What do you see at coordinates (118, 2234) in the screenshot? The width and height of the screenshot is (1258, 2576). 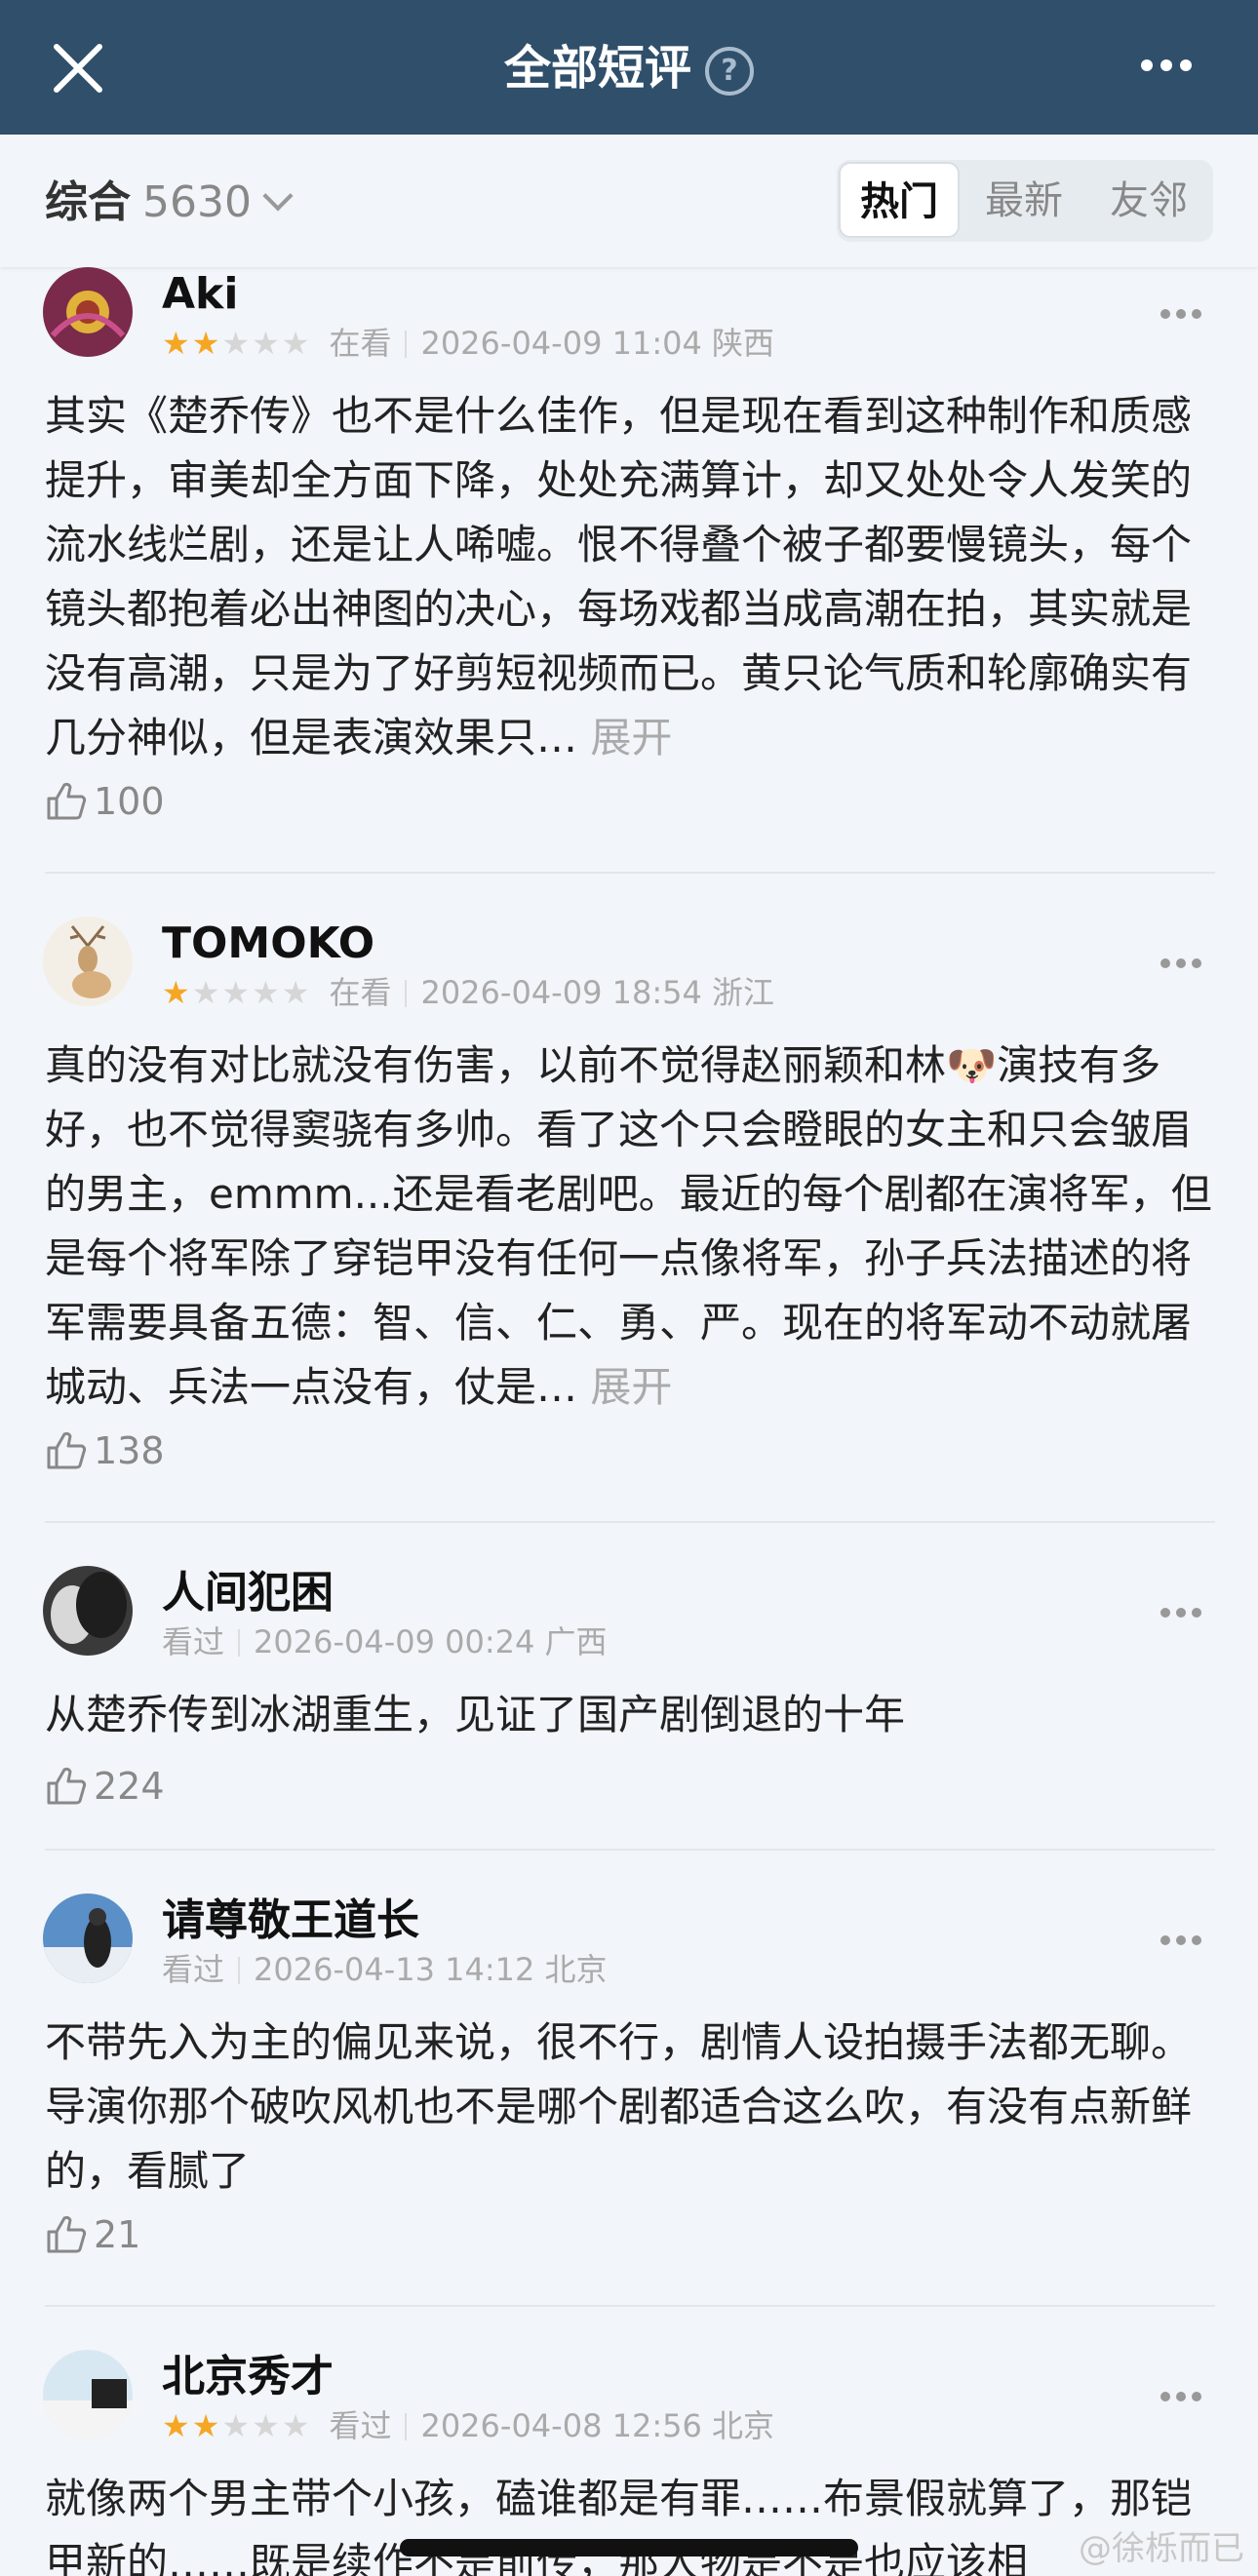 I see `like-count: 21` at bounding box center [118, 2234].